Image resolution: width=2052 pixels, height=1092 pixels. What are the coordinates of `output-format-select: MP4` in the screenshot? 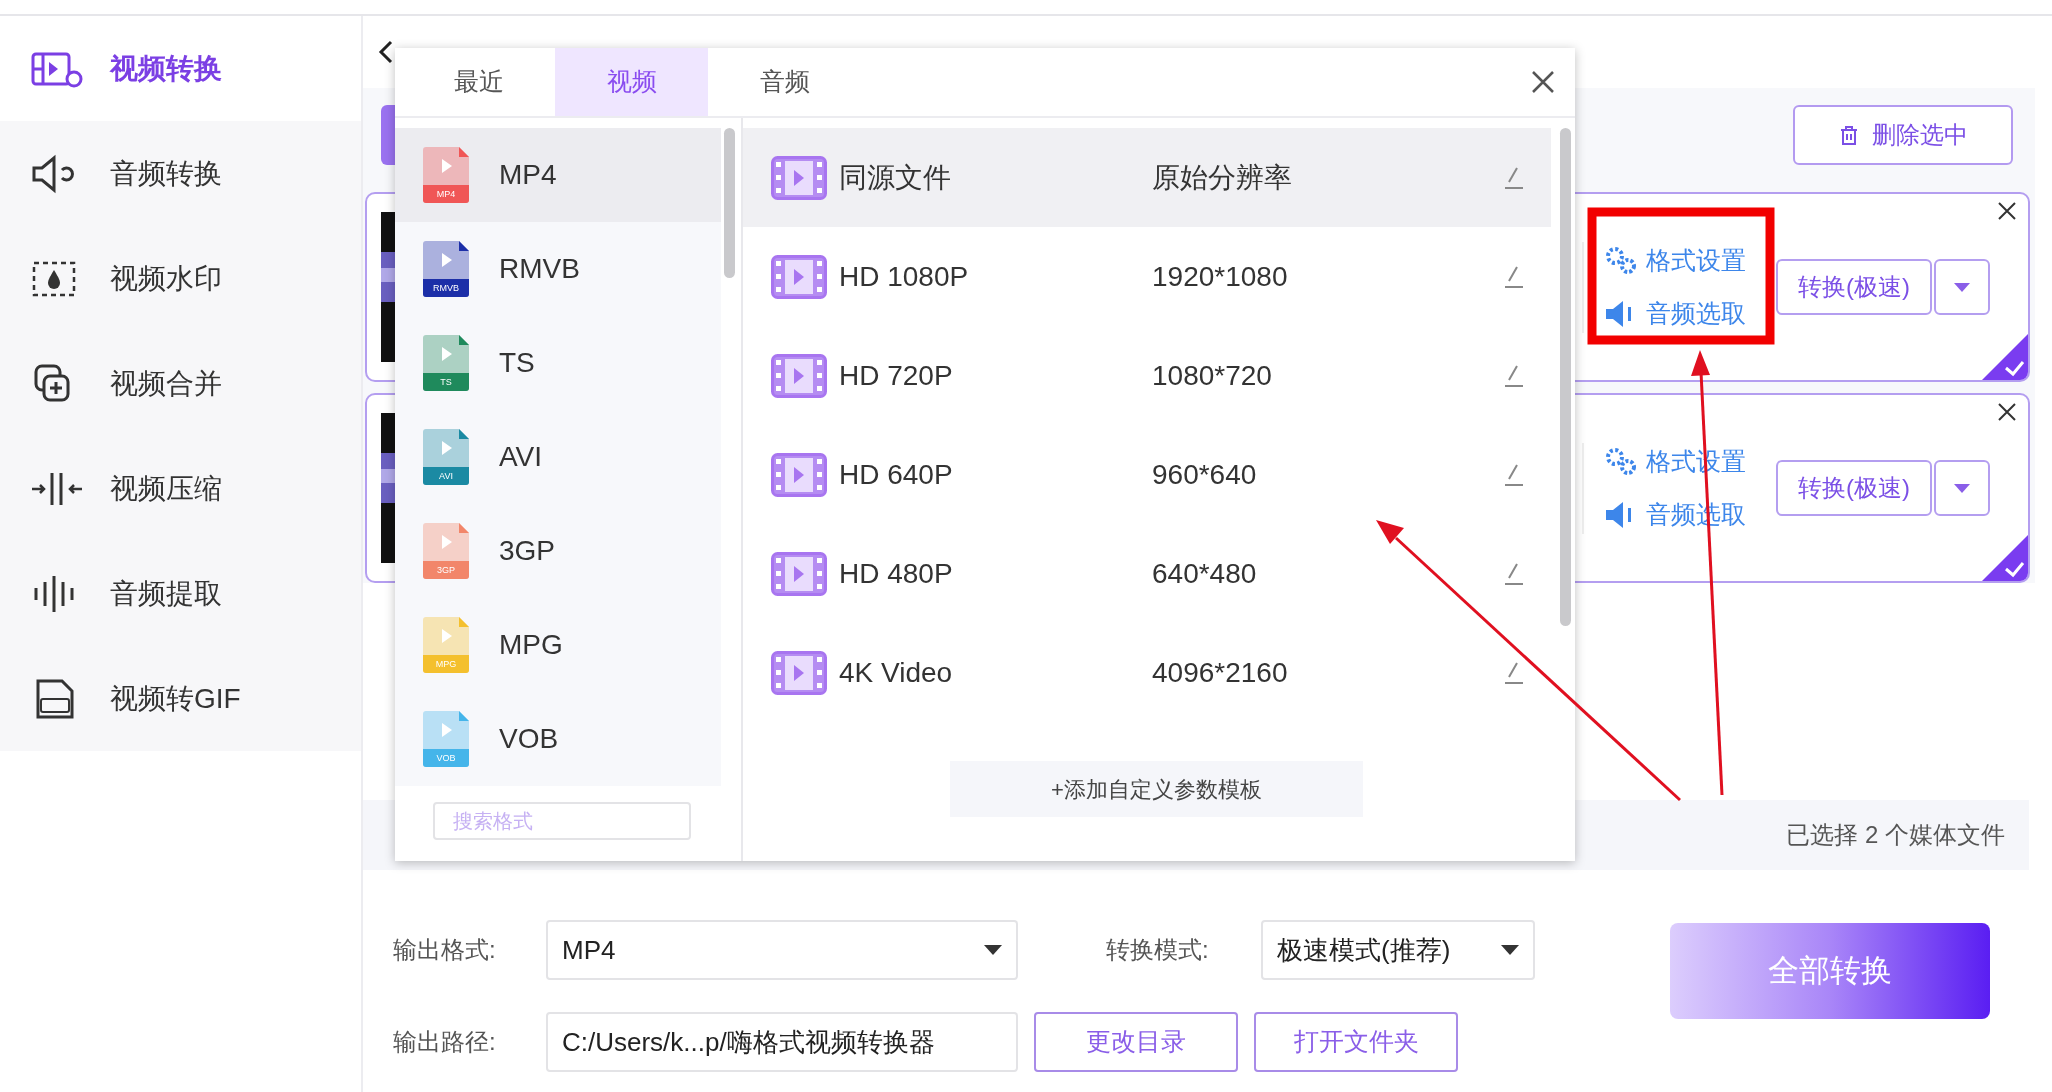 It's located at (782, 950).